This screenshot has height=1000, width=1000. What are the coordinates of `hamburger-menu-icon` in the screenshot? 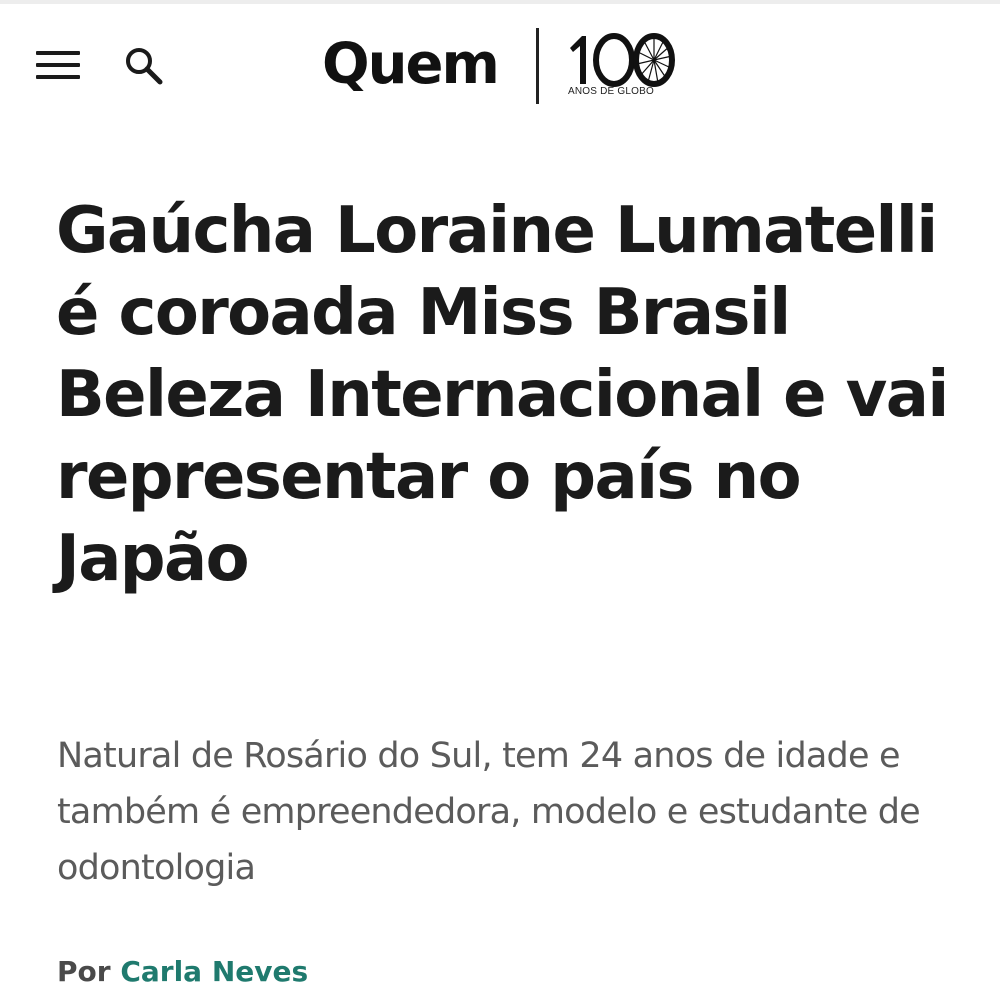 It's located at (59, 65).